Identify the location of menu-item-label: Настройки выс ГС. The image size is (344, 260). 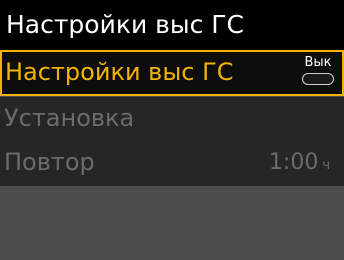
(119, 72).